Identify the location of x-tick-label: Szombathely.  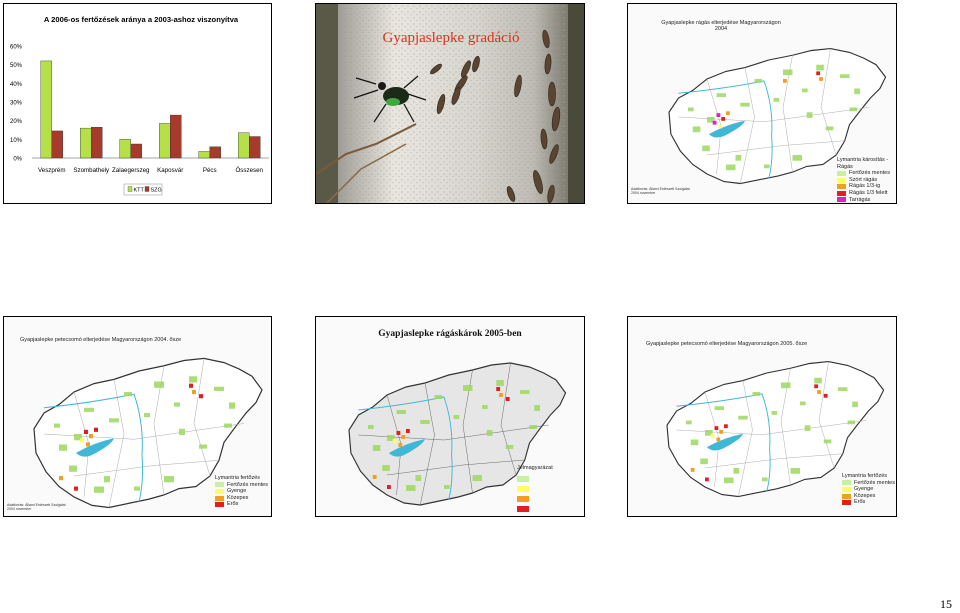
(91, 170).